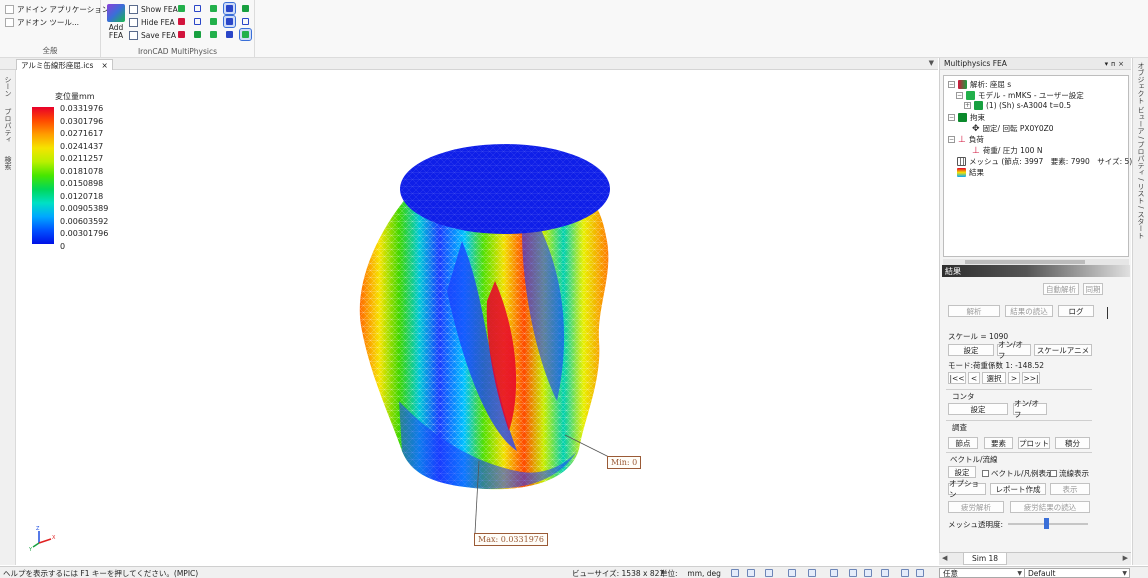  I want to click on properties-tab: プロパティ, so click(8, 125).